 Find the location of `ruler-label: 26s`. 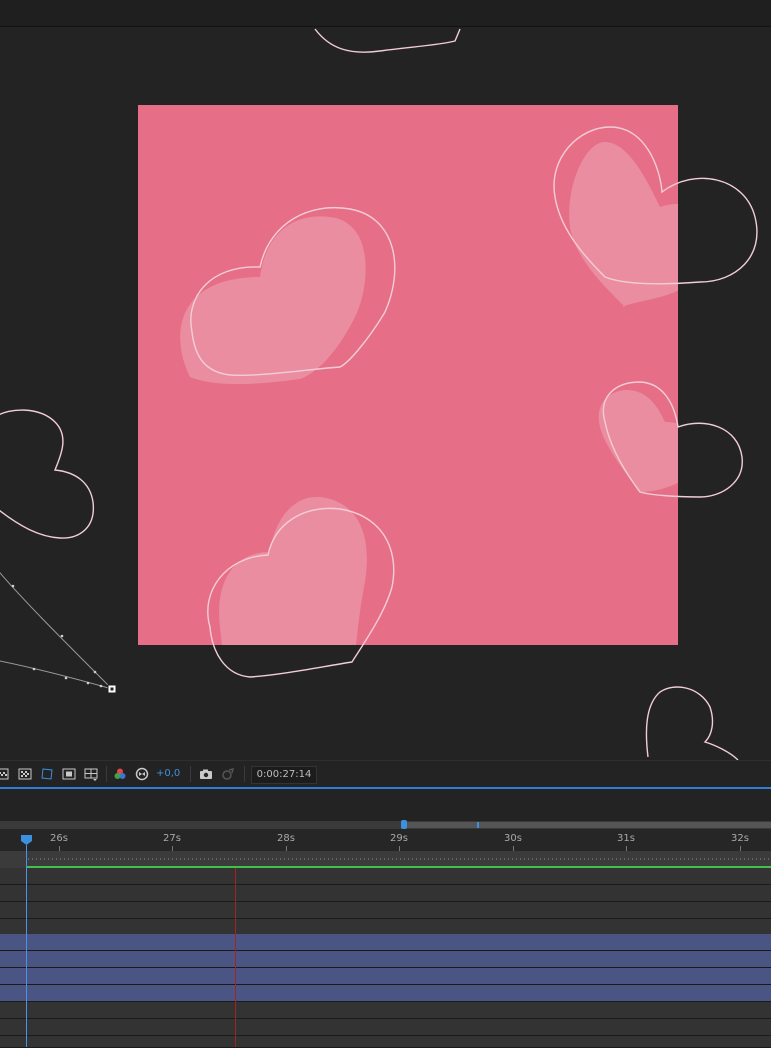

ruler-label: 26s is located at coordinates (59, 838).